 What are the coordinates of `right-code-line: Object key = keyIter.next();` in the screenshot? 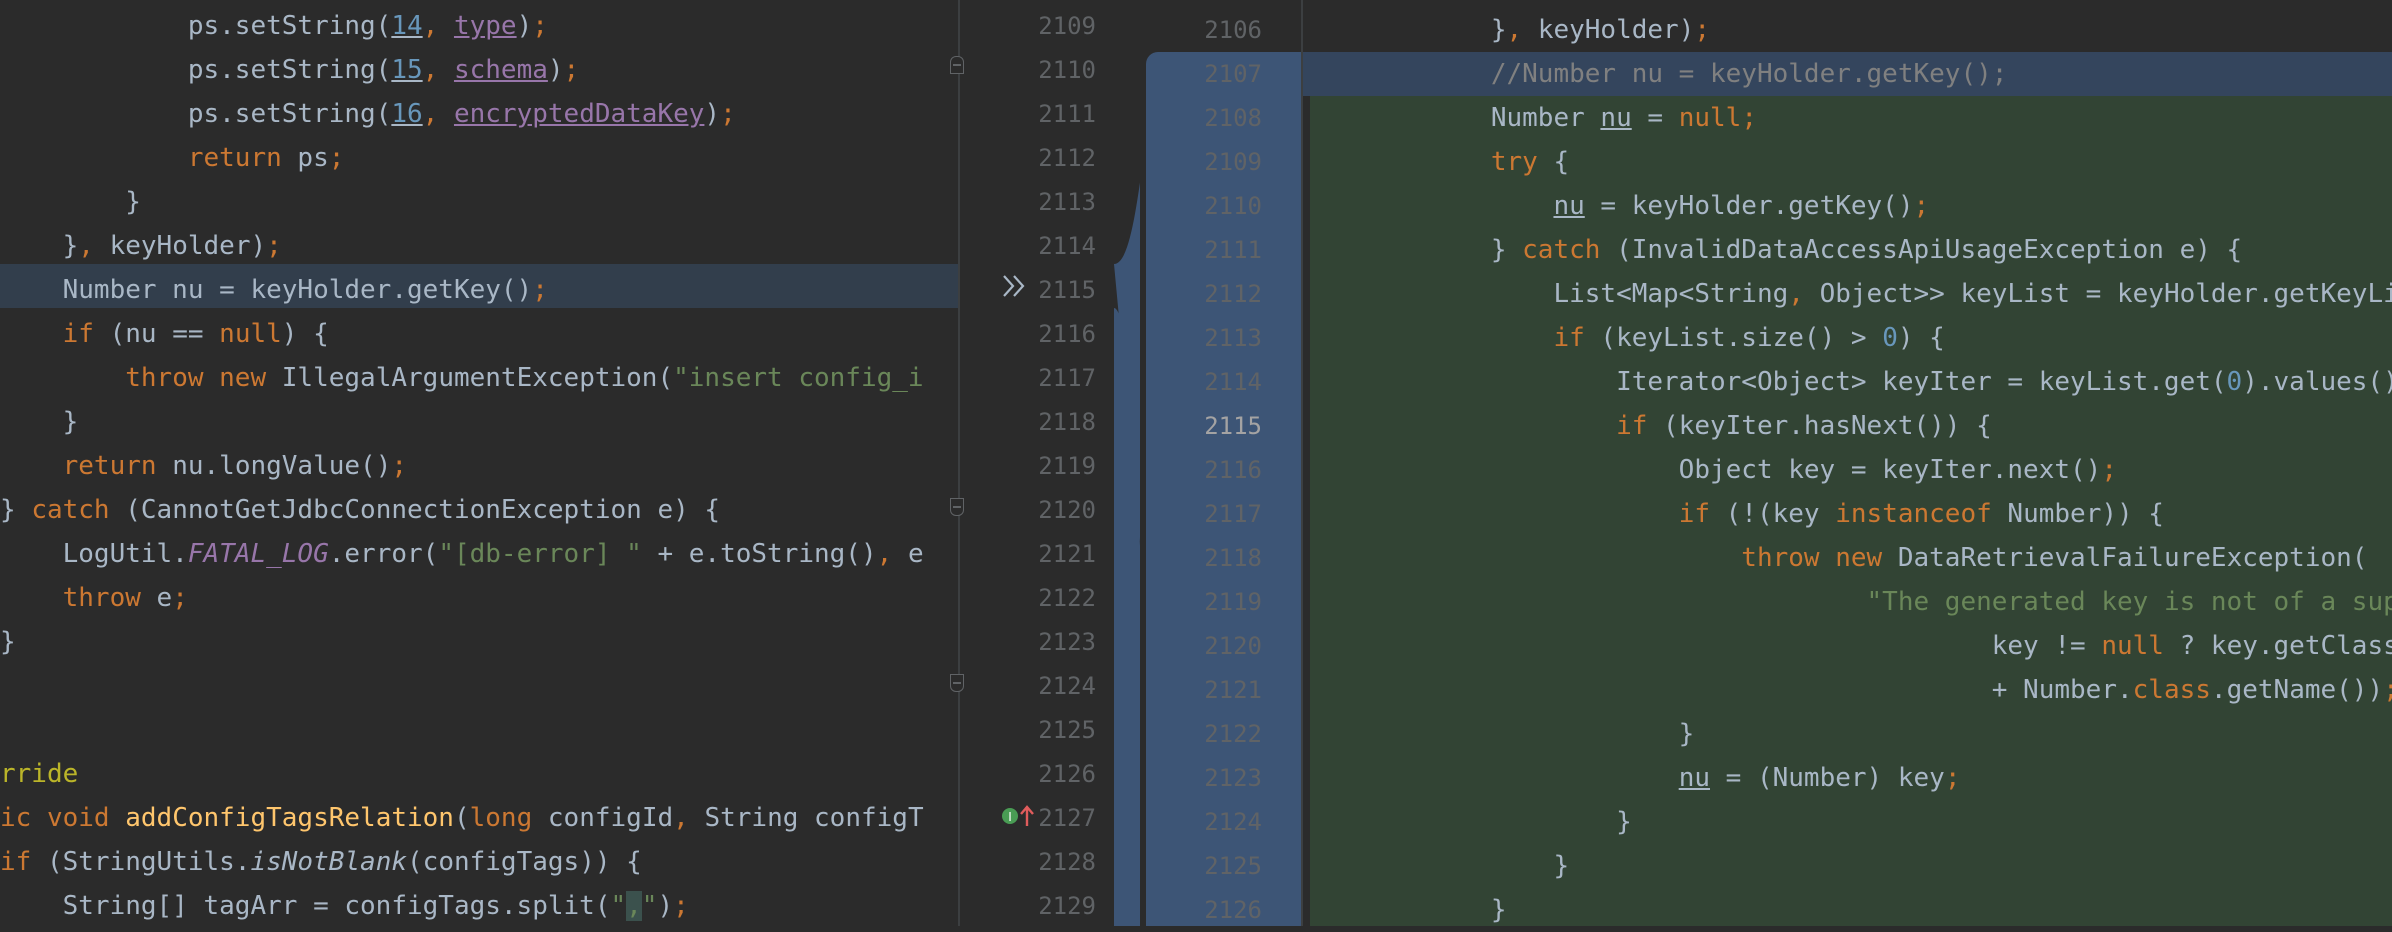 It's located at (1710, 470).